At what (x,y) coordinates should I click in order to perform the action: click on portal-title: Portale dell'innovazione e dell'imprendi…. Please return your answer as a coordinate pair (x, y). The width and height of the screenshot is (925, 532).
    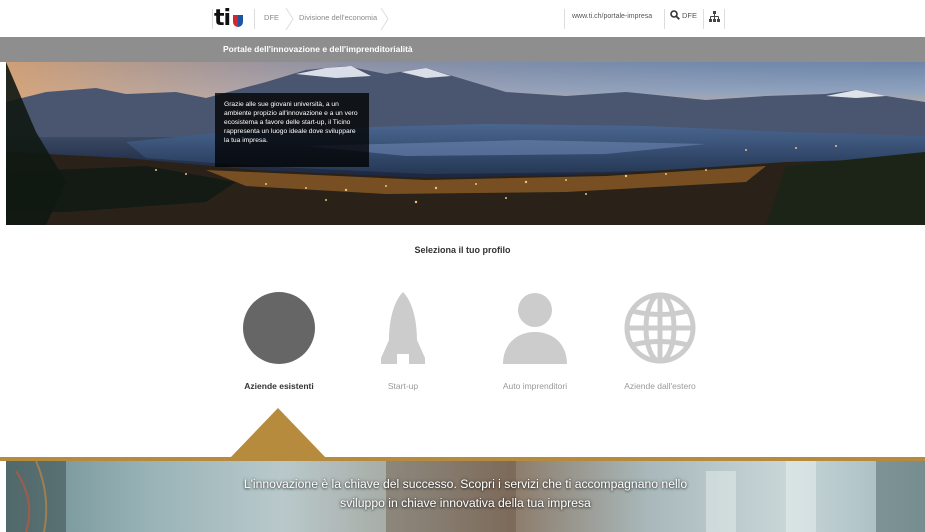
    Looking at the image, I should click on (318, 49).